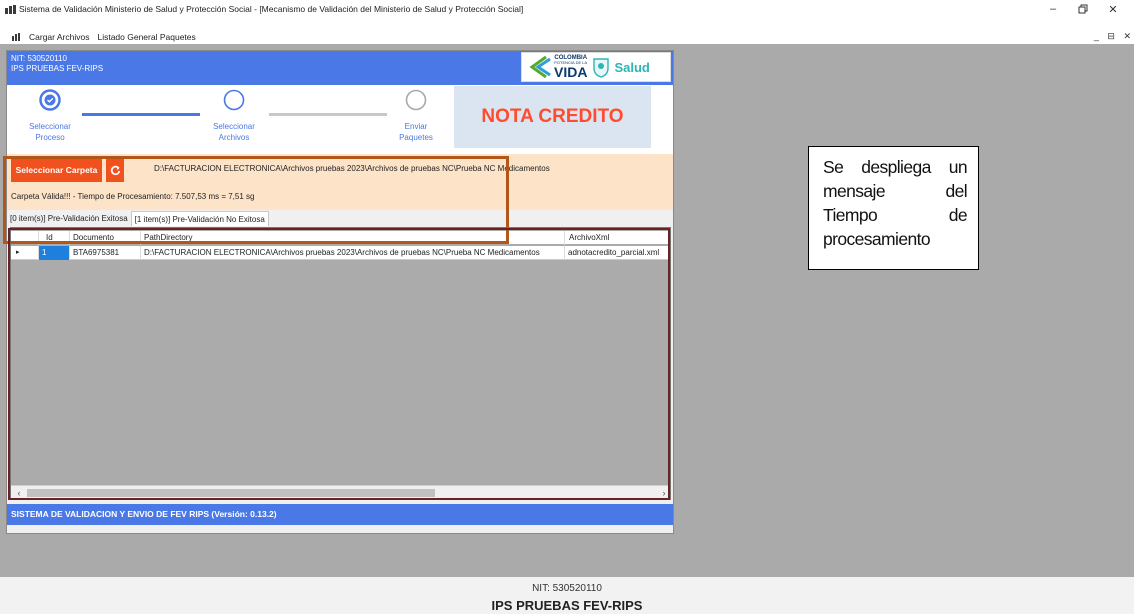  What do you see at coordinates (231, 493) in the screenshot?
I see `scrollbar-thumb` at bounding box center [231, 493].